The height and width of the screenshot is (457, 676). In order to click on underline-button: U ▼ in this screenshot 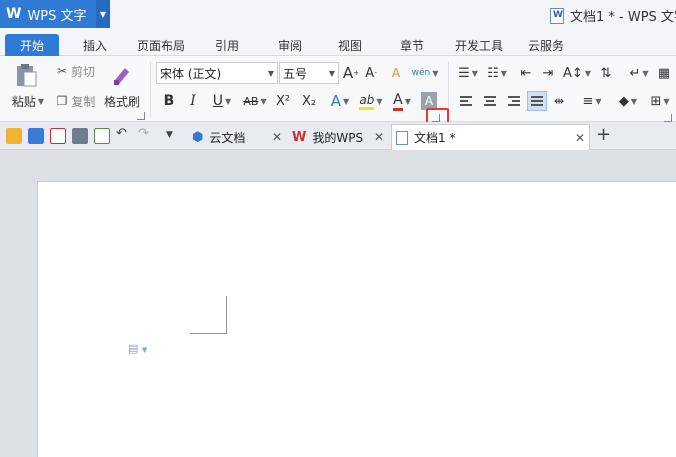, I will do `click(222, 101)`.